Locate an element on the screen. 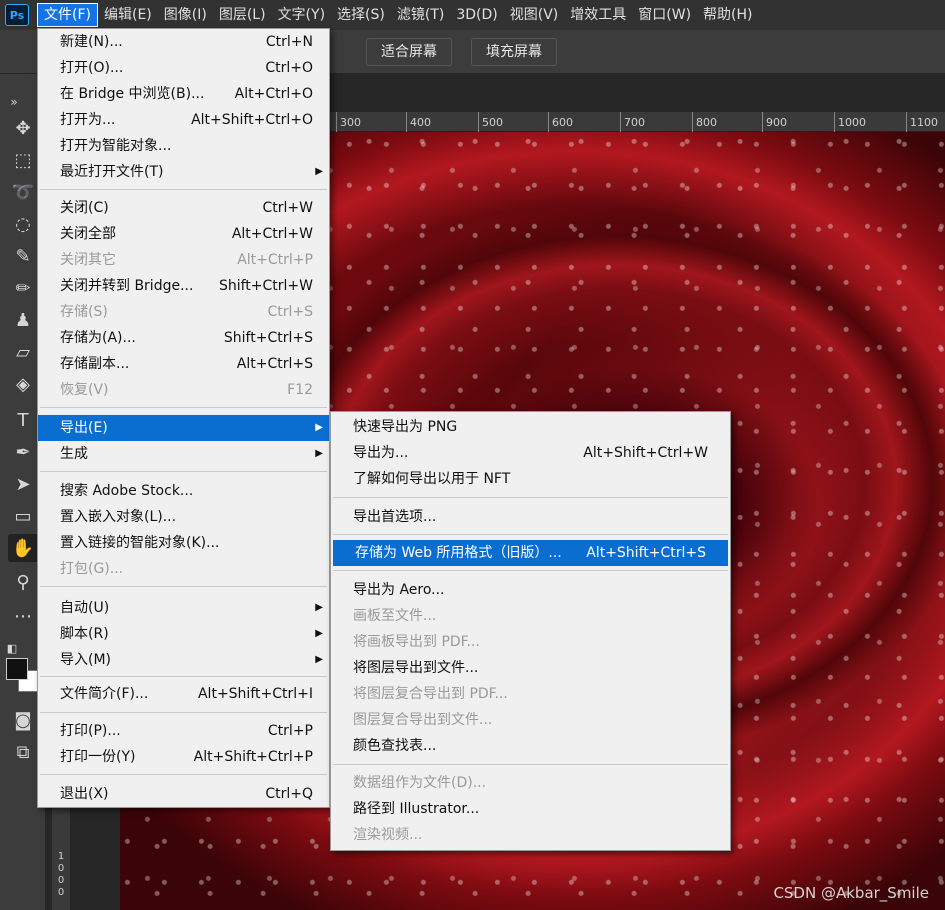  menu-filter: 滤镜(T) is located at coordinates (420, 15).